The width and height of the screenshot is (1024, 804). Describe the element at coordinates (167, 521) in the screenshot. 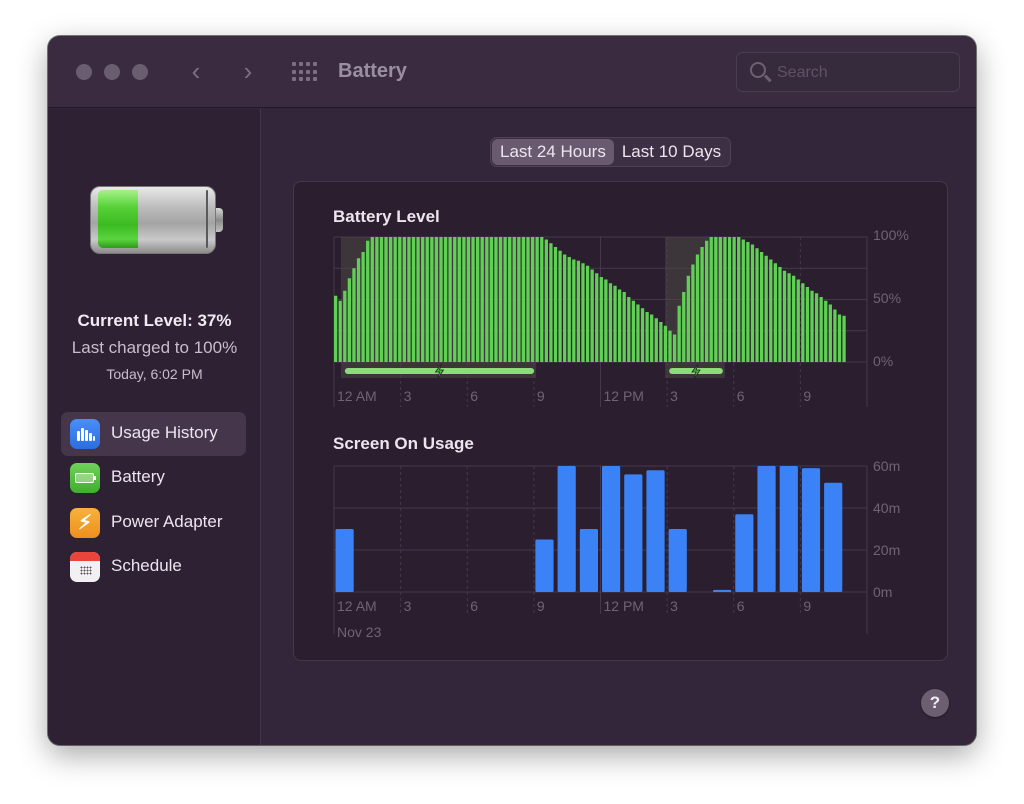

I see `sidebar-item-label: Power Adapter` at that location.